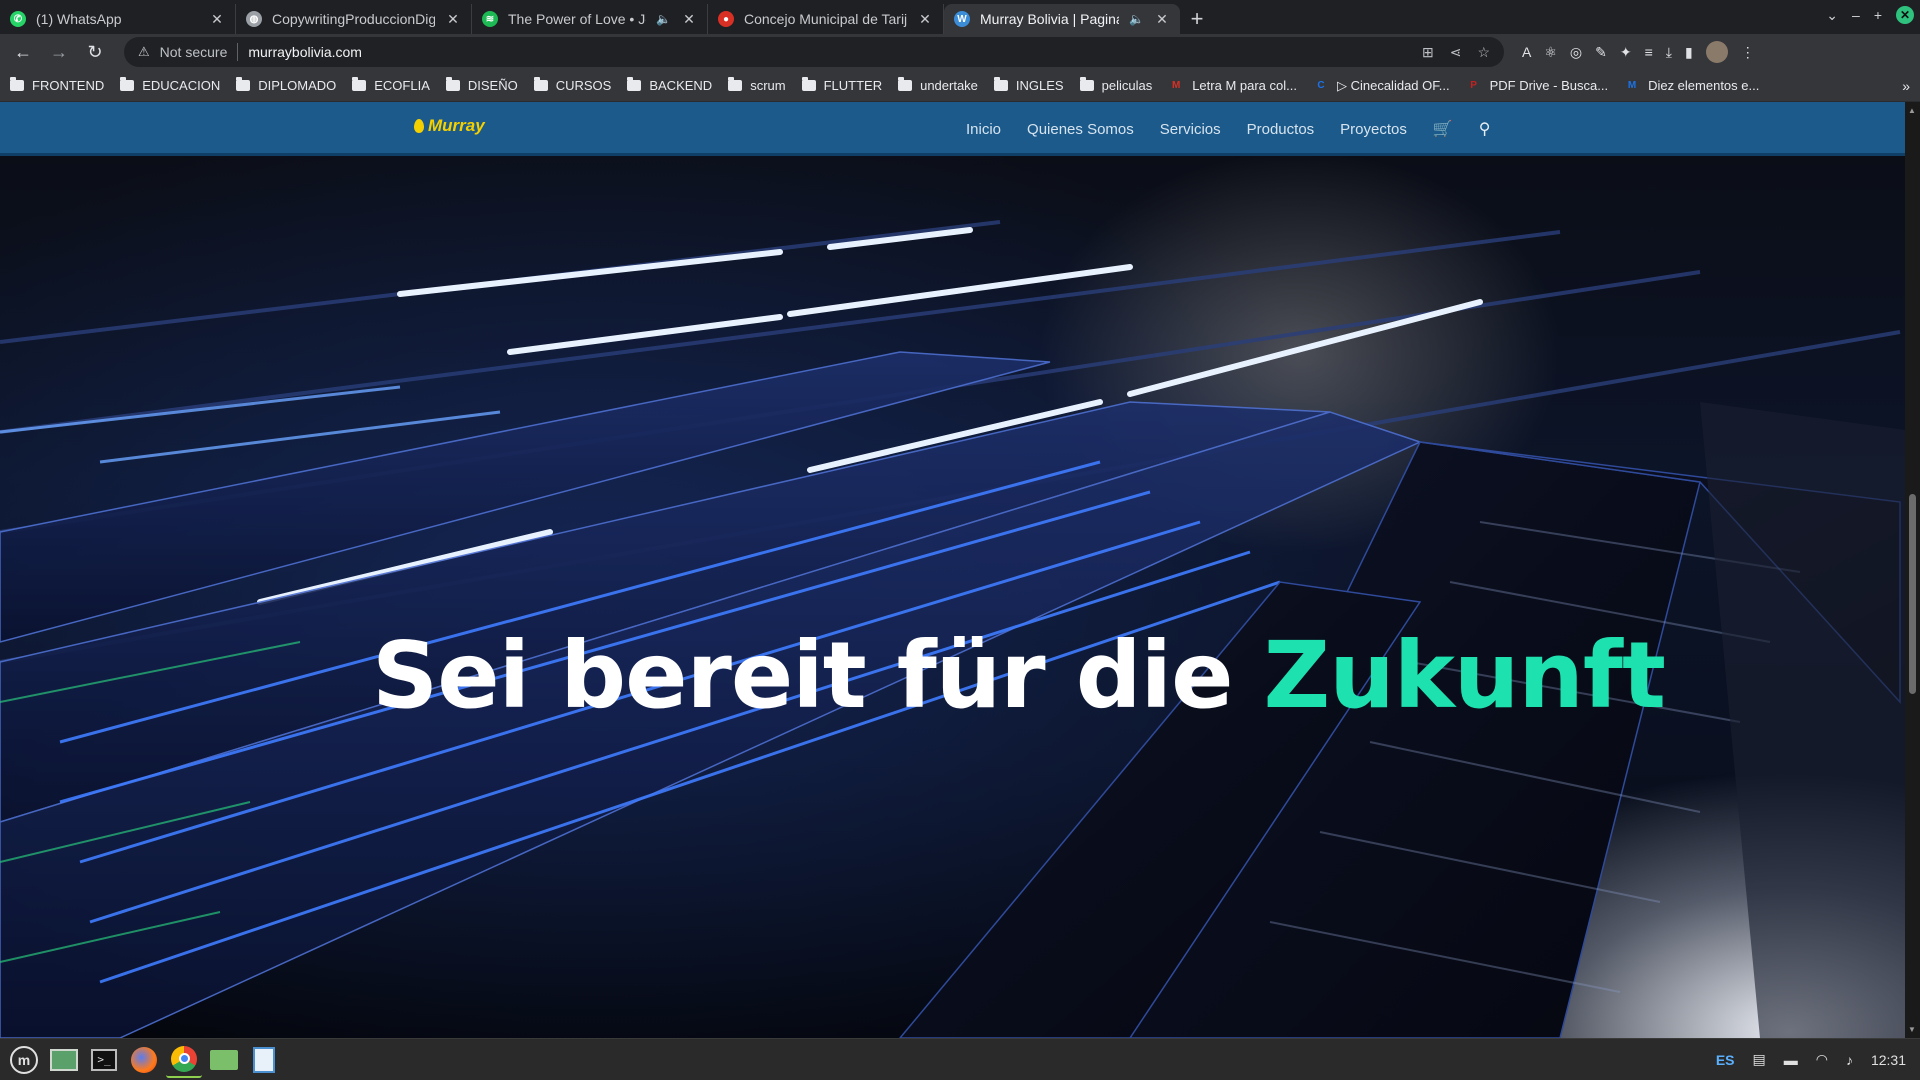 Image resolution: width=1920 pixels, height=1080 pixels. Describe the element at coordinates (23, 52) in the screenshot. I see `back-icon: ←` at that location.